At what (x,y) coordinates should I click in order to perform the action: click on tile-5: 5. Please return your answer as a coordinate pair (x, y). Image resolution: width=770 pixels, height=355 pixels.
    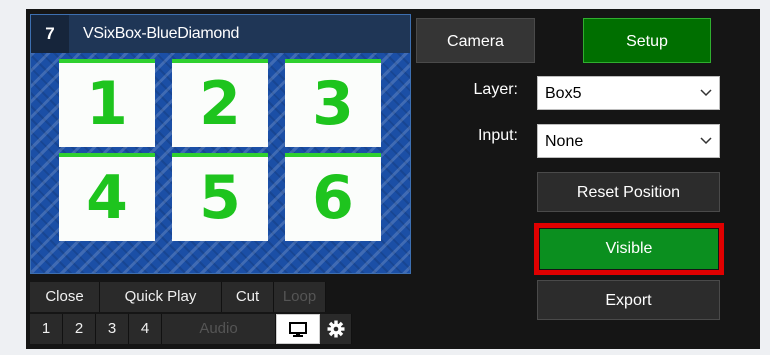
    Looking at the image, I should click on (220, 197).